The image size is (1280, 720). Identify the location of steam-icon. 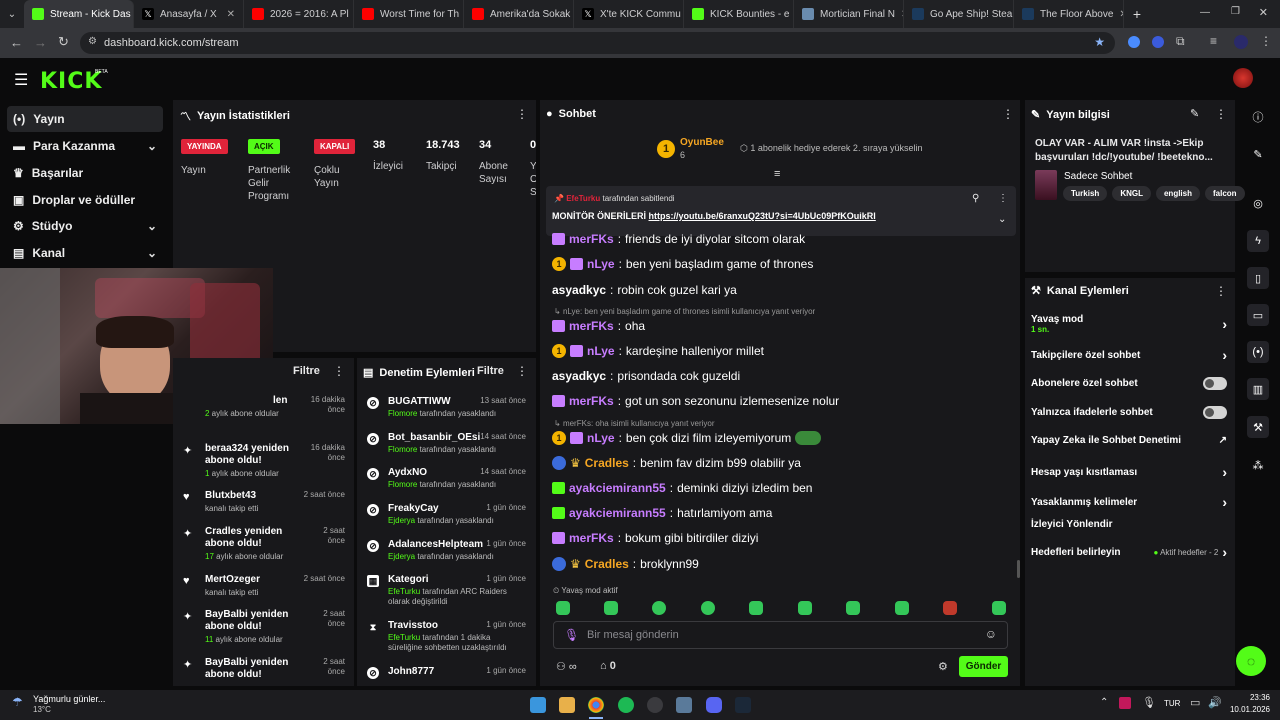
(743, 705).